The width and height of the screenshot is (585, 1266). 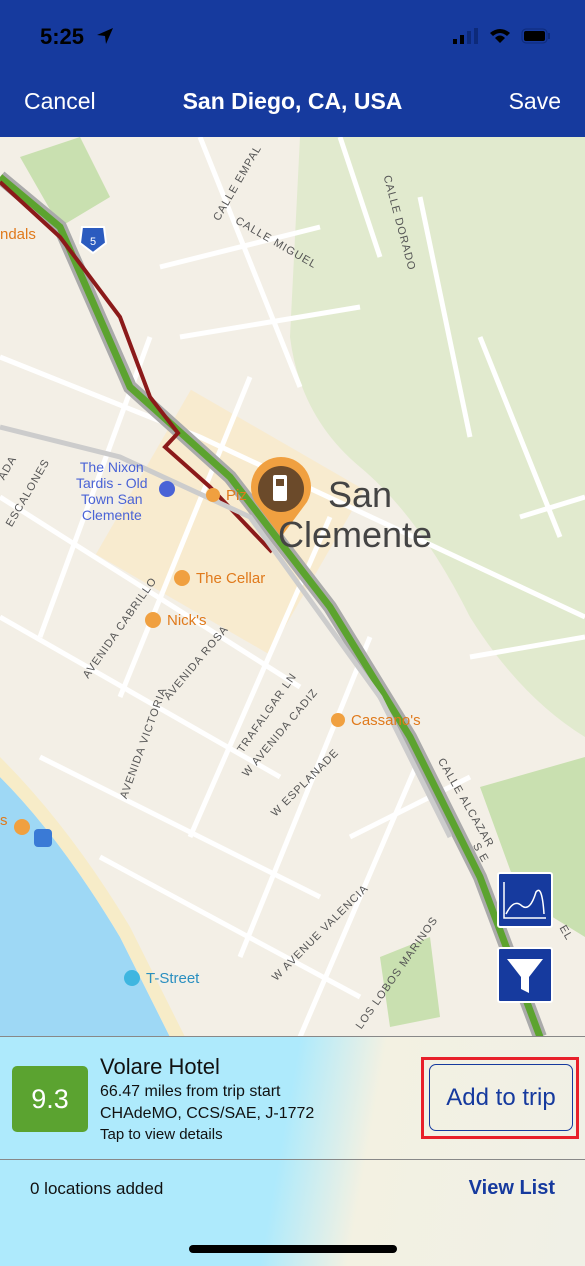 What do you see at coordinates (97, 1188) in the screenshot?
I see `locations-count: 0 locations added` at bounding box center [97, 1188].